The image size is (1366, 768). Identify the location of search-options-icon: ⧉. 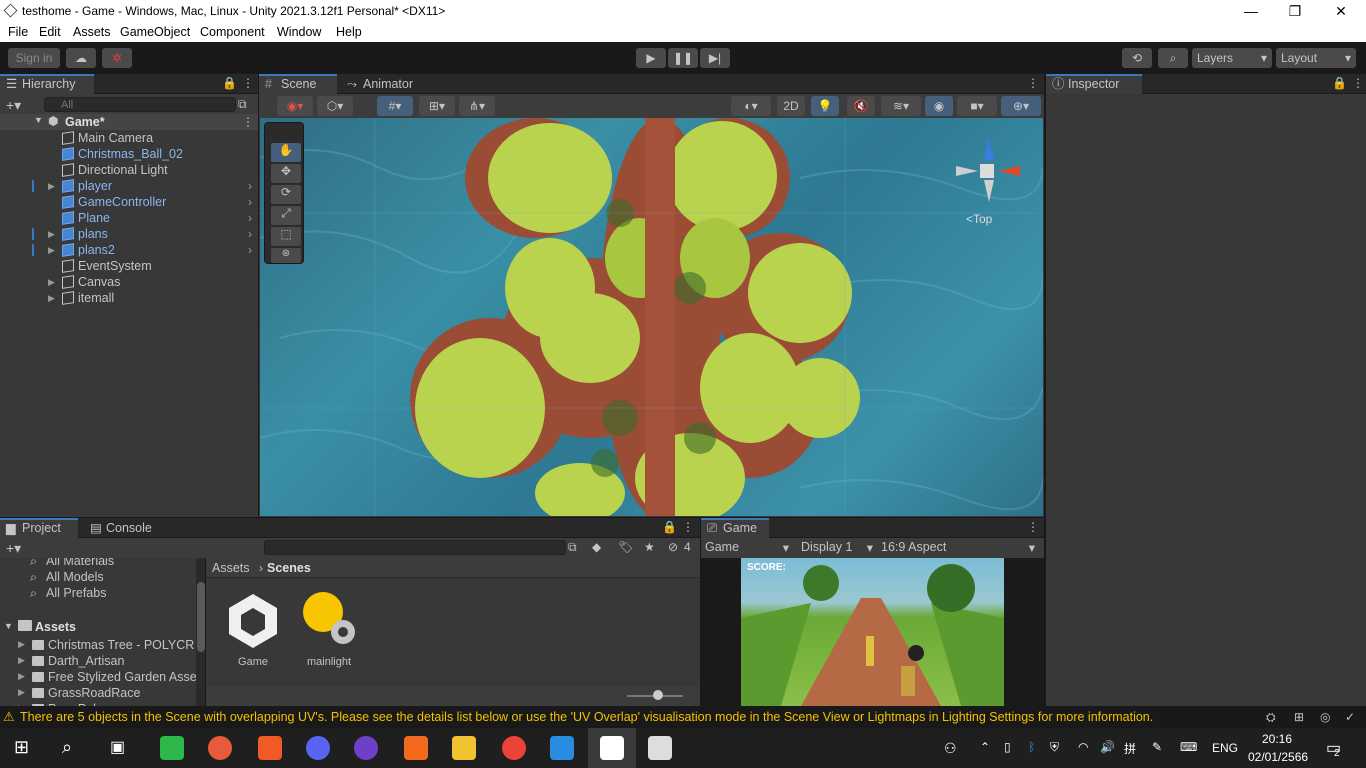
(242, 104).